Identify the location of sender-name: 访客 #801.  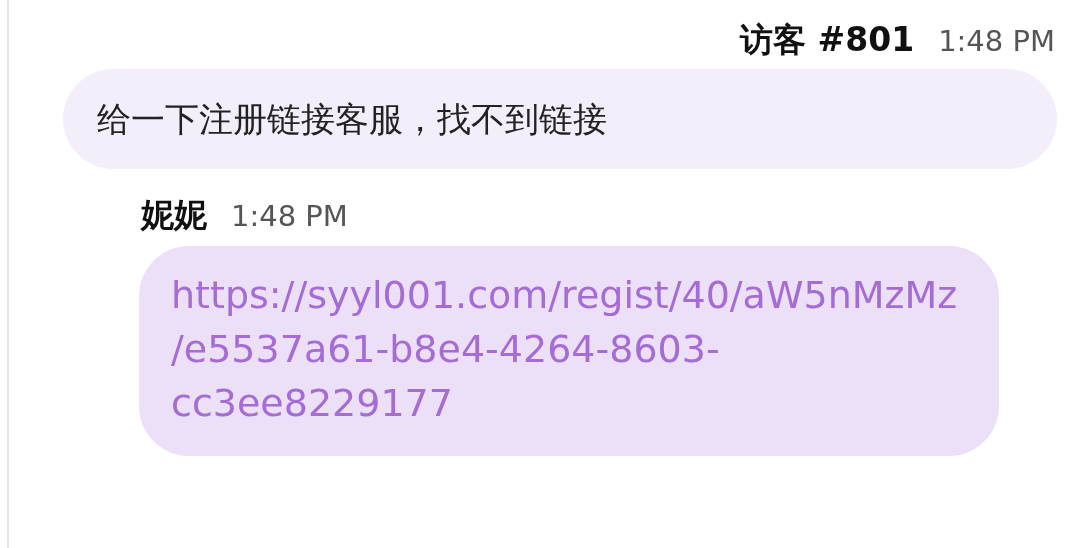
(827, 40).